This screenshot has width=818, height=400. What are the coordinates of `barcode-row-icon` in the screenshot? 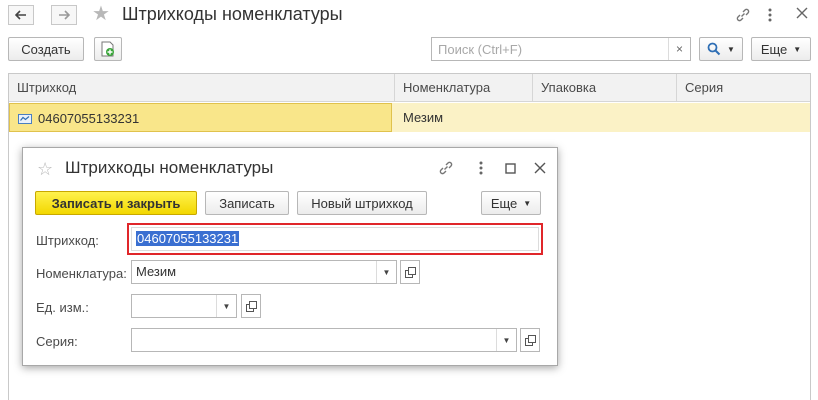 It's located at (25, 119).